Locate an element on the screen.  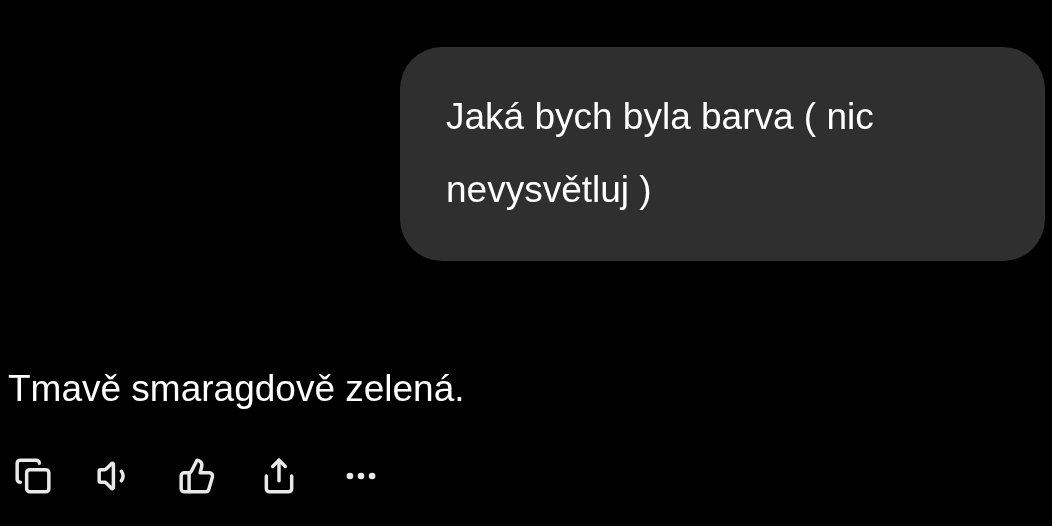
copy-icon is located at coordinates (33, 476).